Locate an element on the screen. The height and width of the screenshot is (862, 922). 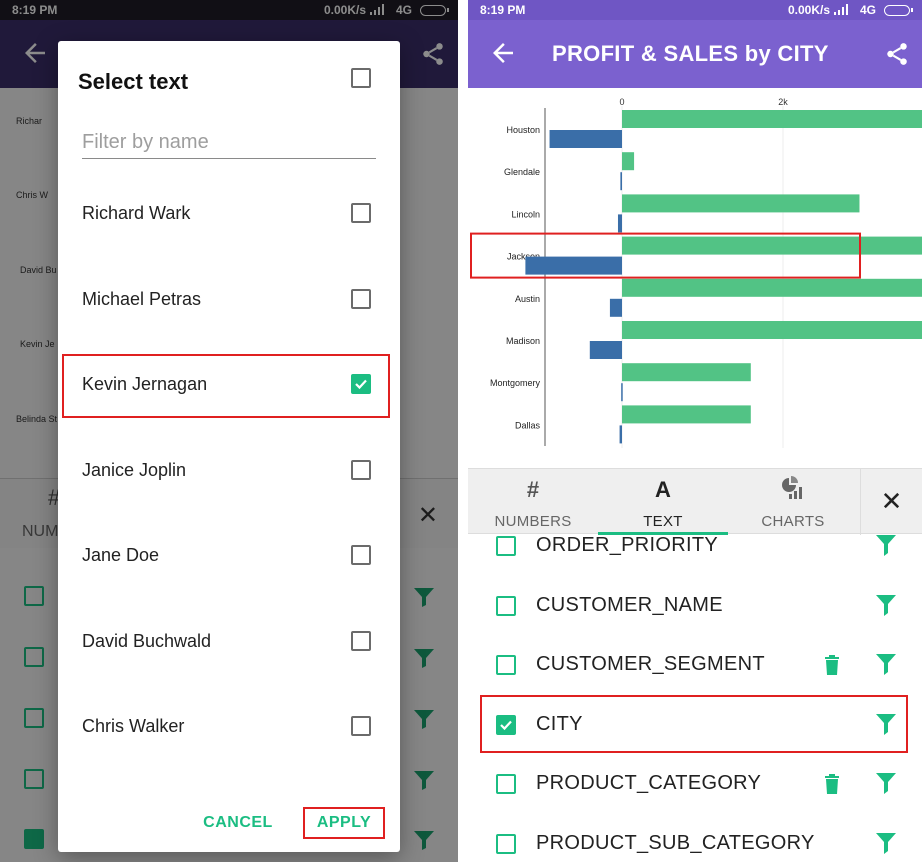
category-label: Austin is located at coordinates (527, 299).